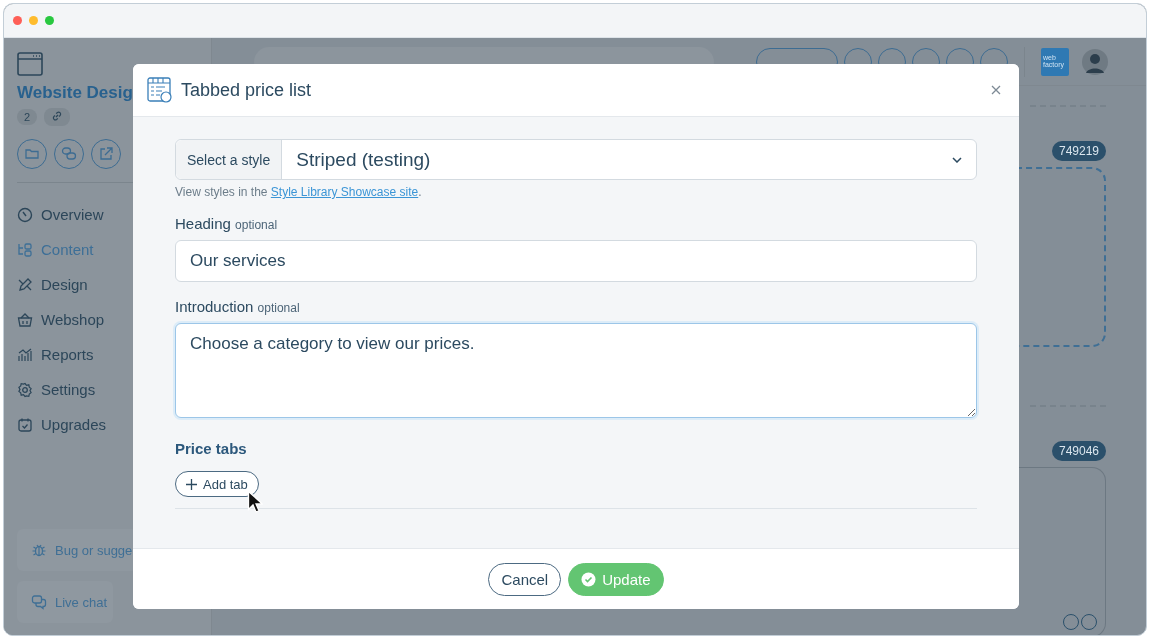 The height and width of the screenshot is (639, 1150). I want to click on sidebar-button: Live chat, so click(65, 602).